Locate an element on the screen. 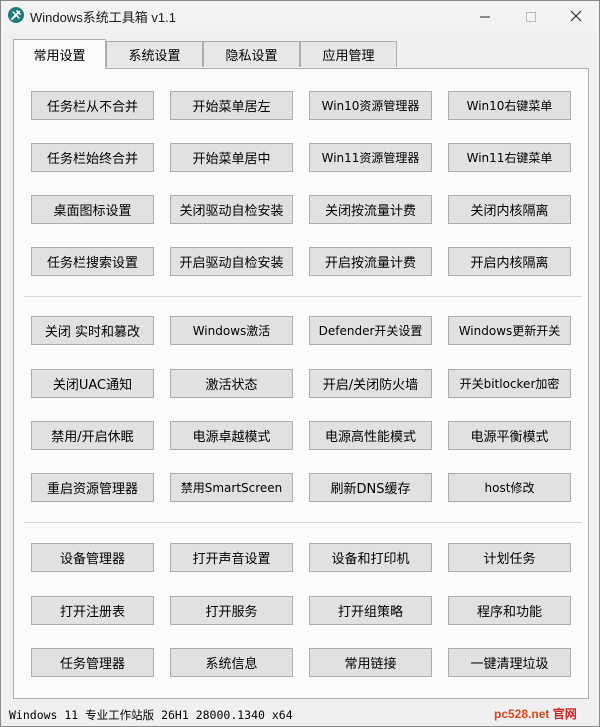  hosts-edit-button: host修改 is located at coordinates (509, 487).